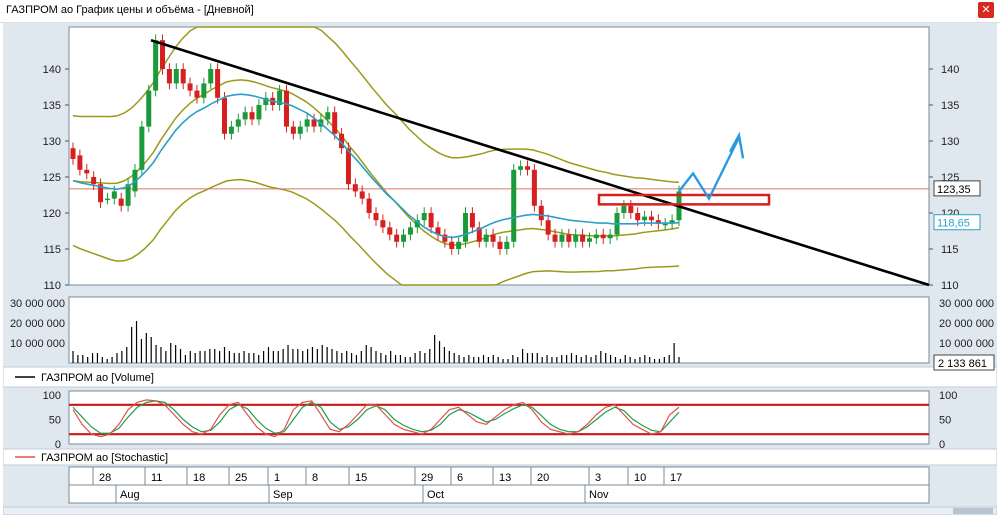  Describe the element at coordinates (427, 478) in the screenshot. I see `time-axis-day-label: 29` at that location.